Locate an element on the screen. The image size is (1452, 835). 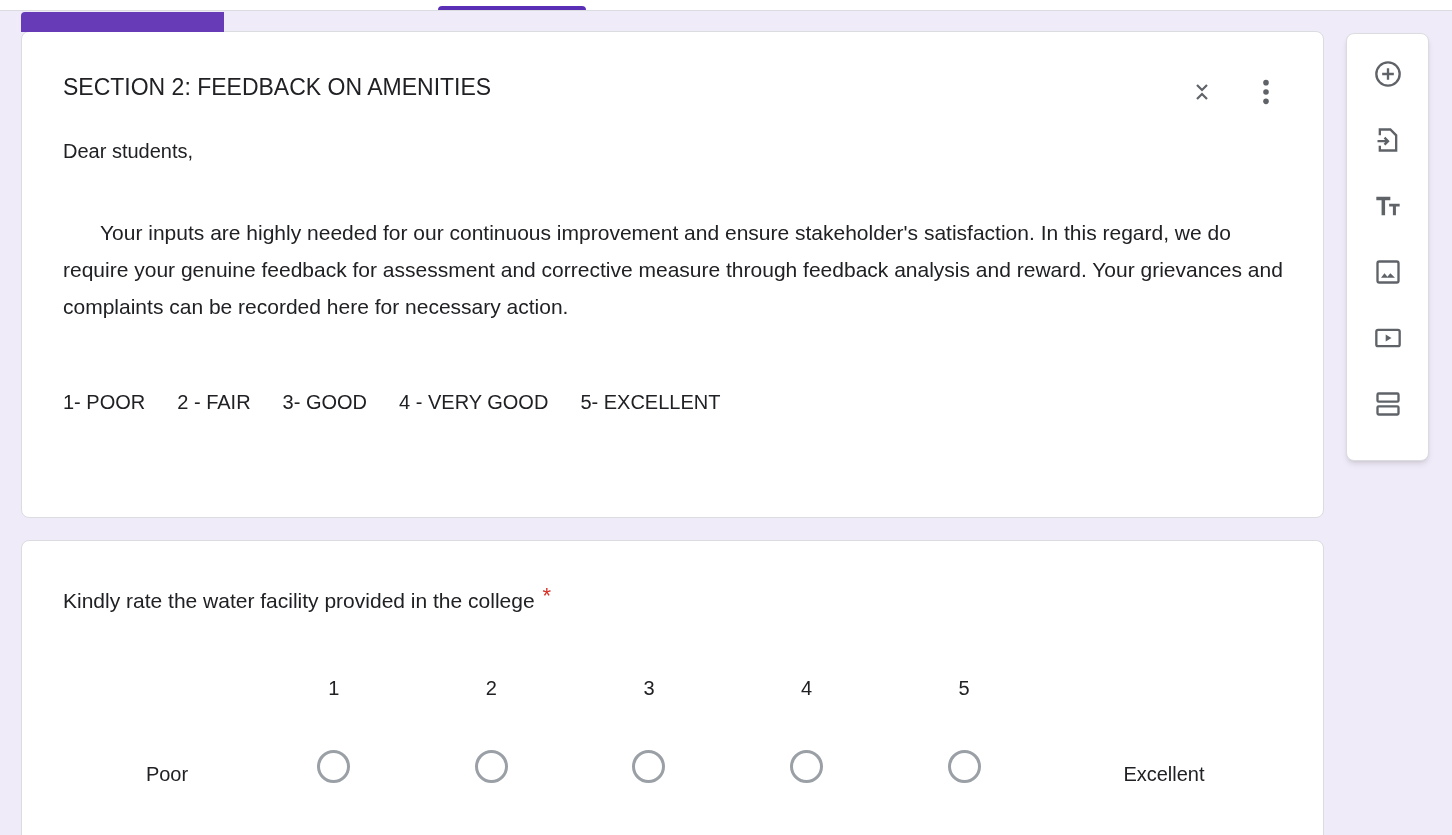
add-icon is located at coordinates (1387, 74).